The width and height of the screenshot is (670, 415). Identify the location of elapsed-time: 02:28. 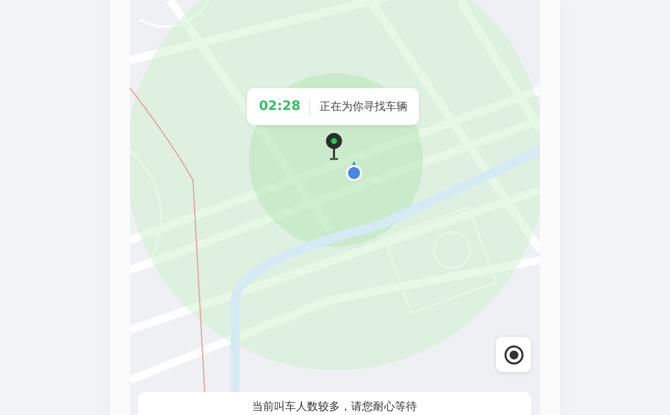
(279, 106).